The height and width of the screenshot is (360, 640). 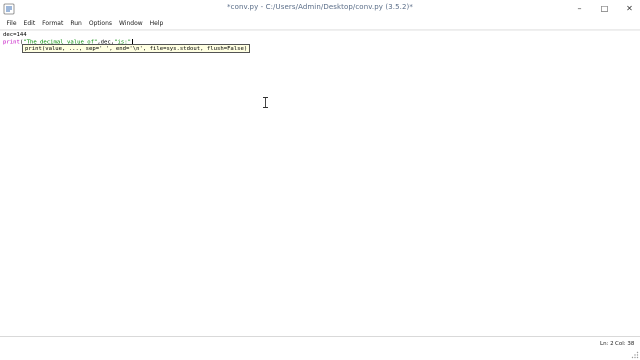 I want to click on code-line-1-text: dec=144, so click(x=15, y=35).